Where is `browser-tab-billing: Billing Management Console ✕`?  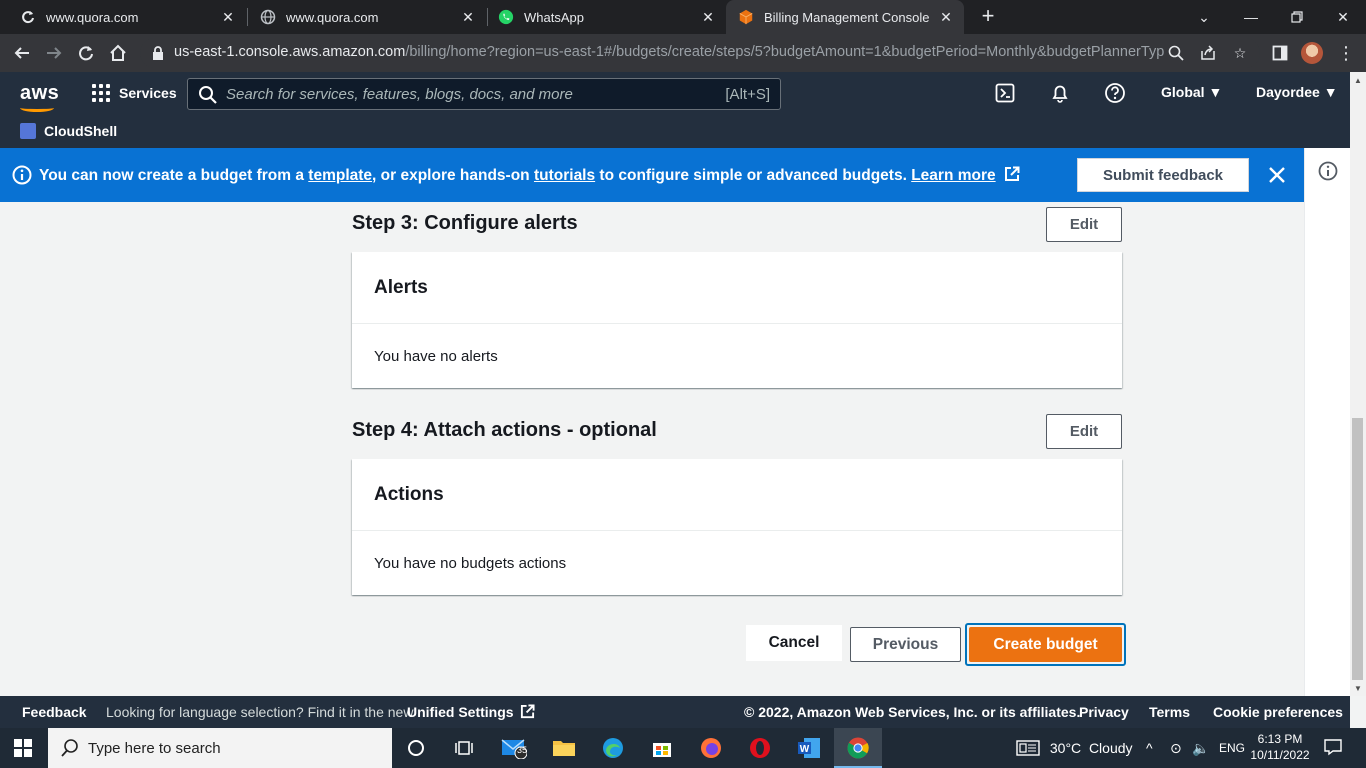
browser-tab-billing: Billing Management Console ✕ is located at coordinates (845, 17).